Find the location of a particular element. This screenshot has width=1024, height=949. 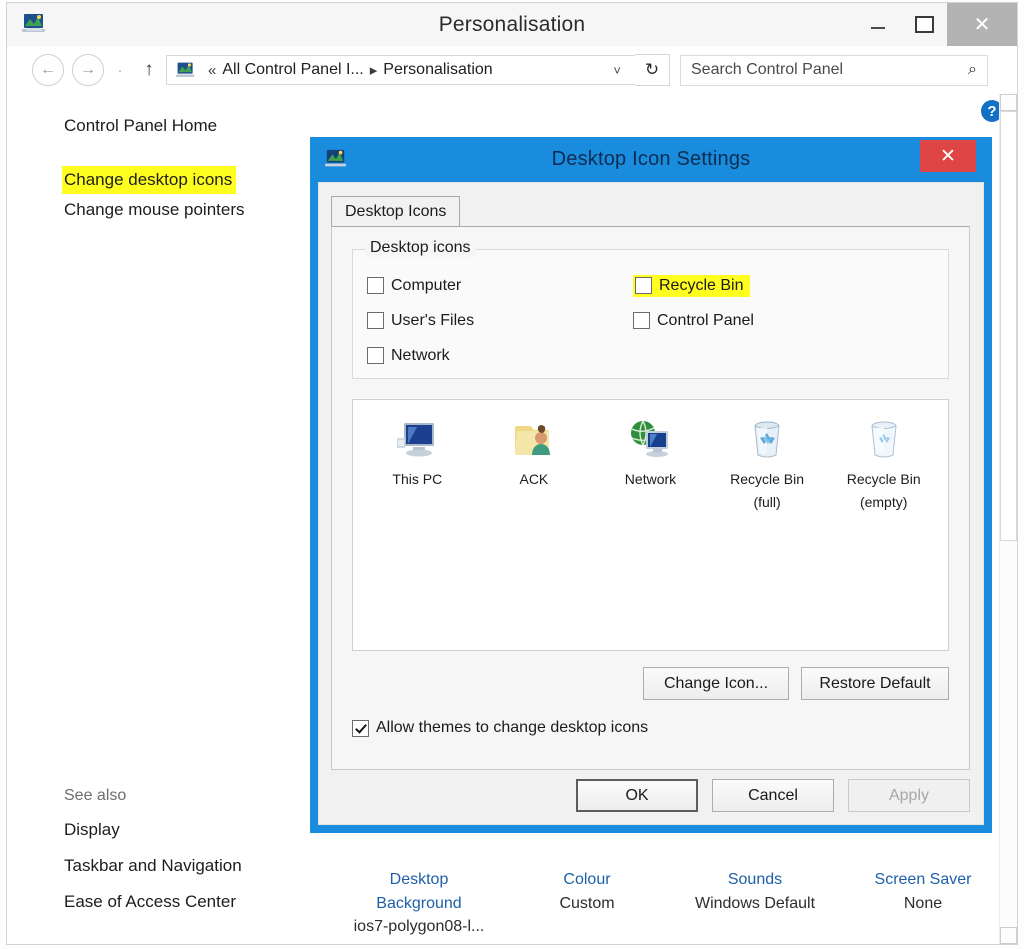

window-controls: ✕ is located at coordinates (936, 24).